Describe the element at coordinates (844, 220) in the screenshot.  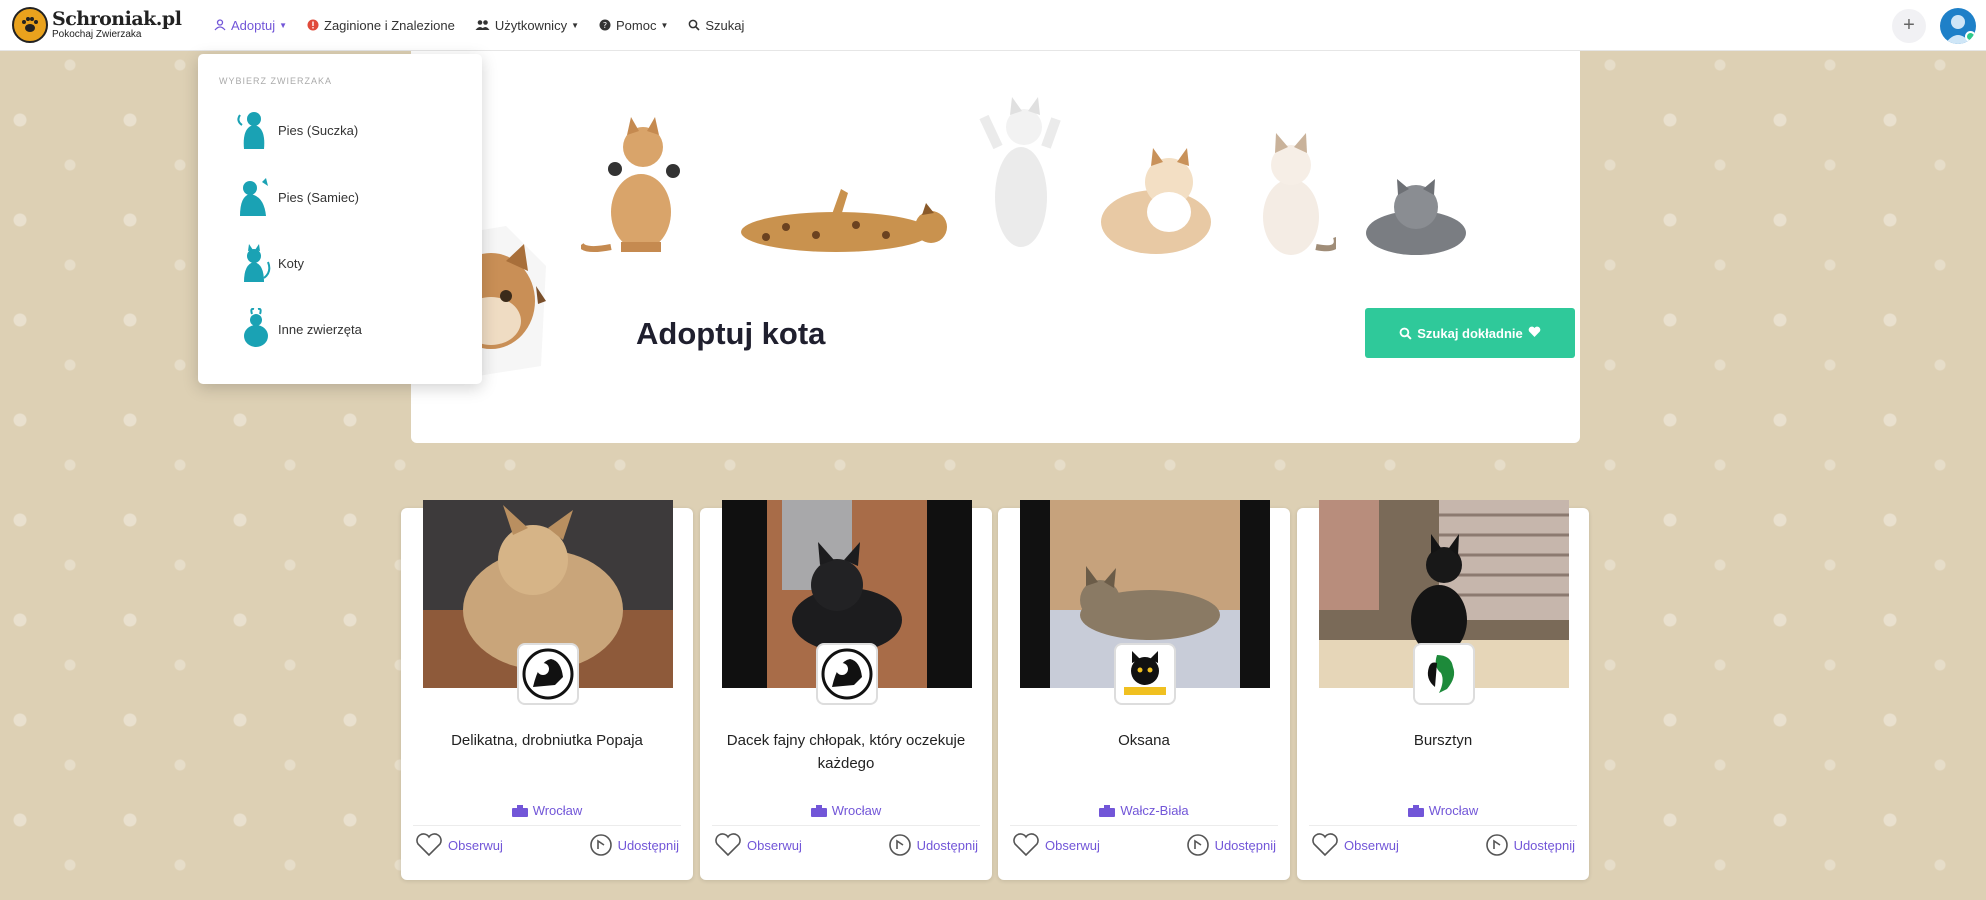
I see `cat-lying-bengal` at that location.